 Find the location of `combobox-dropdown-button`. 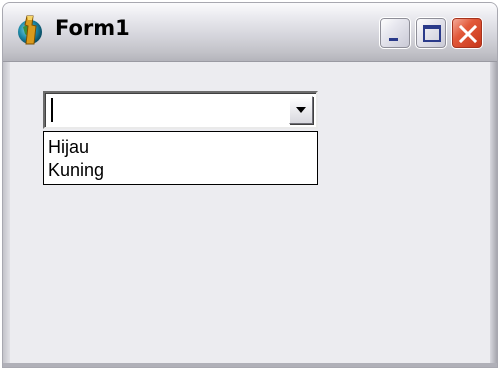

combobox-dropdown-button is located at coordinates (301, 110).